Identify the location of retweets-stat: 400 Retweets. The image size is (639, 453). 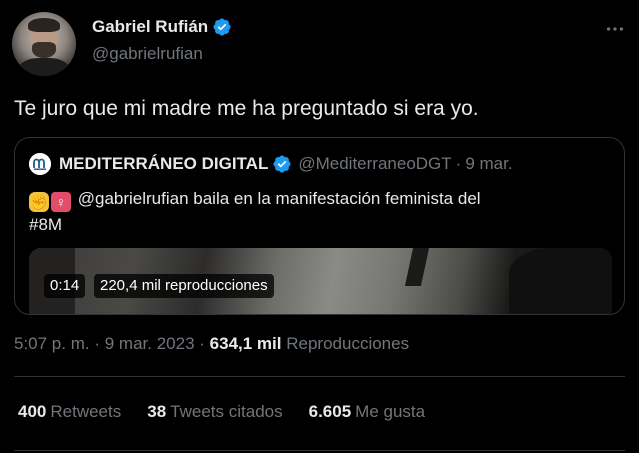
(69, 412).